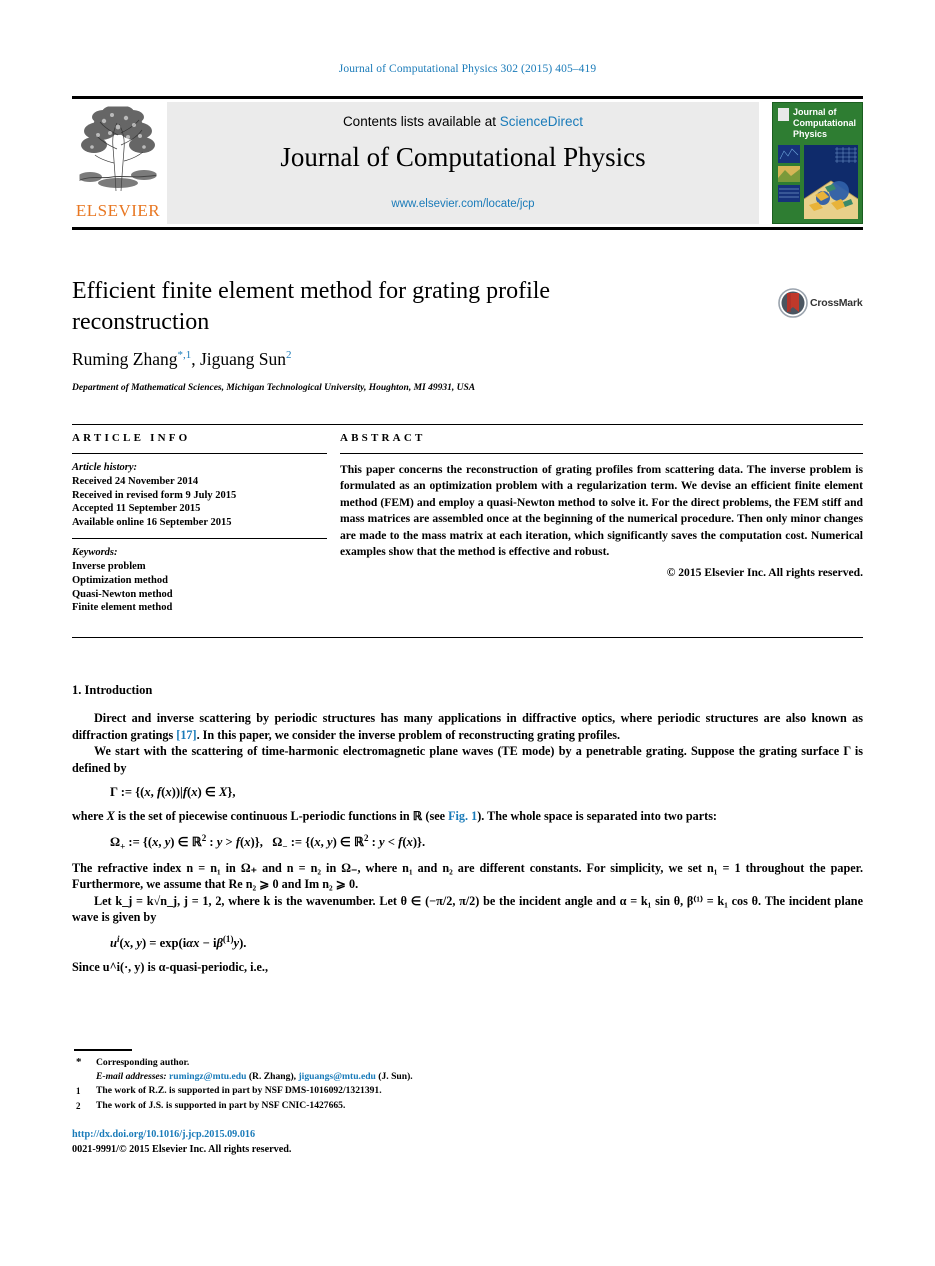  What do you see at coordinates (336, 1076) in the screenshot?
I see `email-link-2: jiguangs@mtu.edu` at bounding box center [336, 1076].